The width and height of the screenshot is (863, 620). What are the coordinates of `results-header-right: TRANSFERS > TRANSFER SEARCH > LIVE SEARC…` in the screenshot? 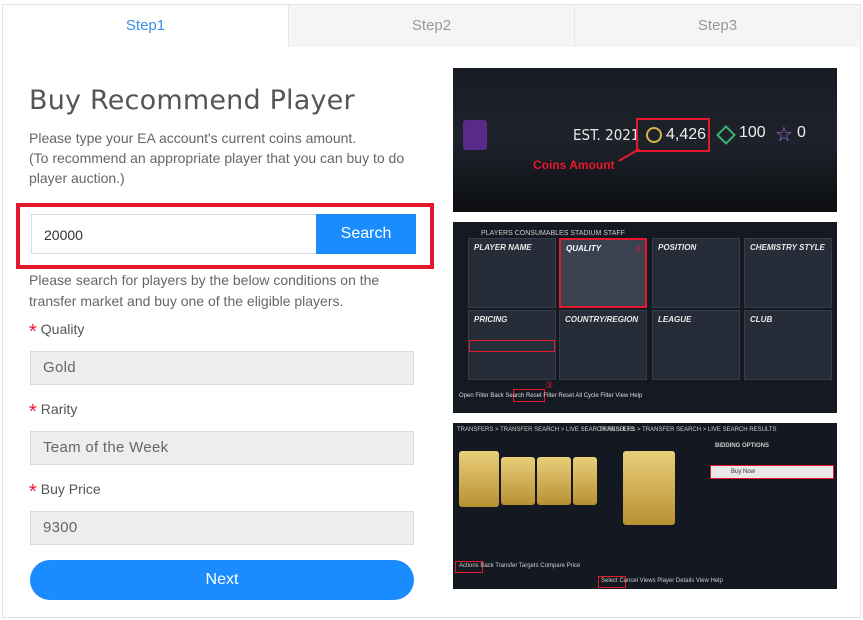 It's located at (688, 430).